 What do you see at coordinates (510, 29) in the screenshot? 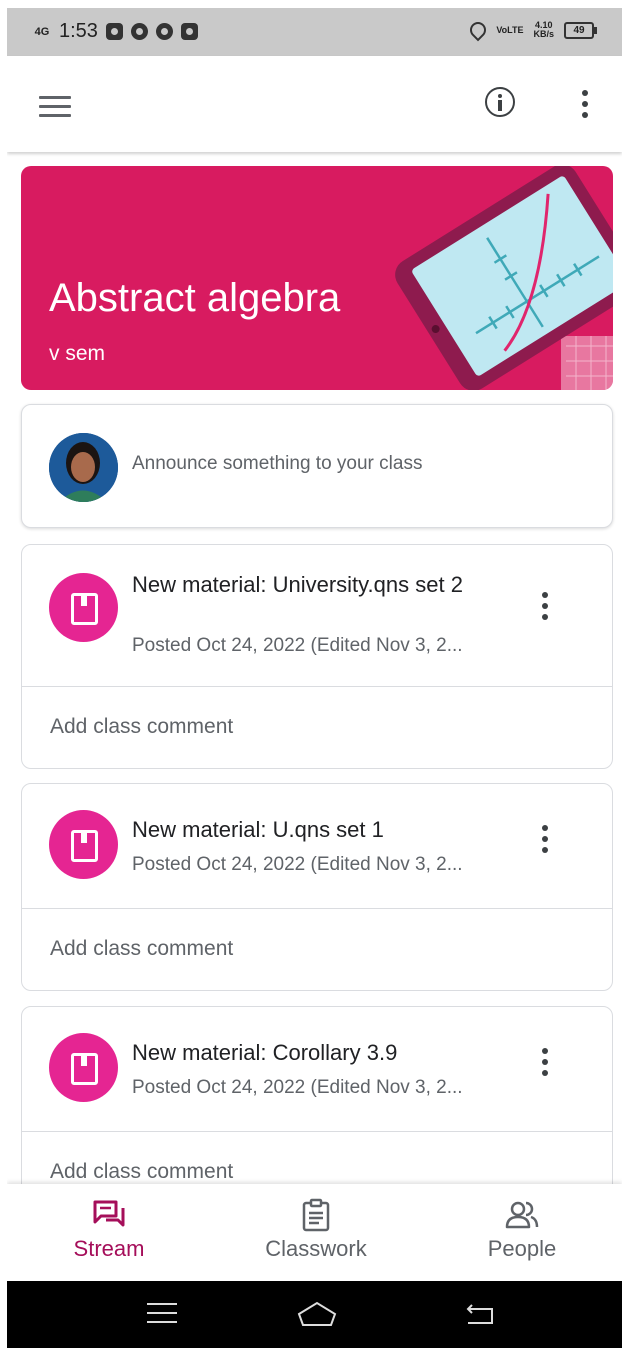
I see `volte-indicator: VoLTE` at bounding box center [510, 29].